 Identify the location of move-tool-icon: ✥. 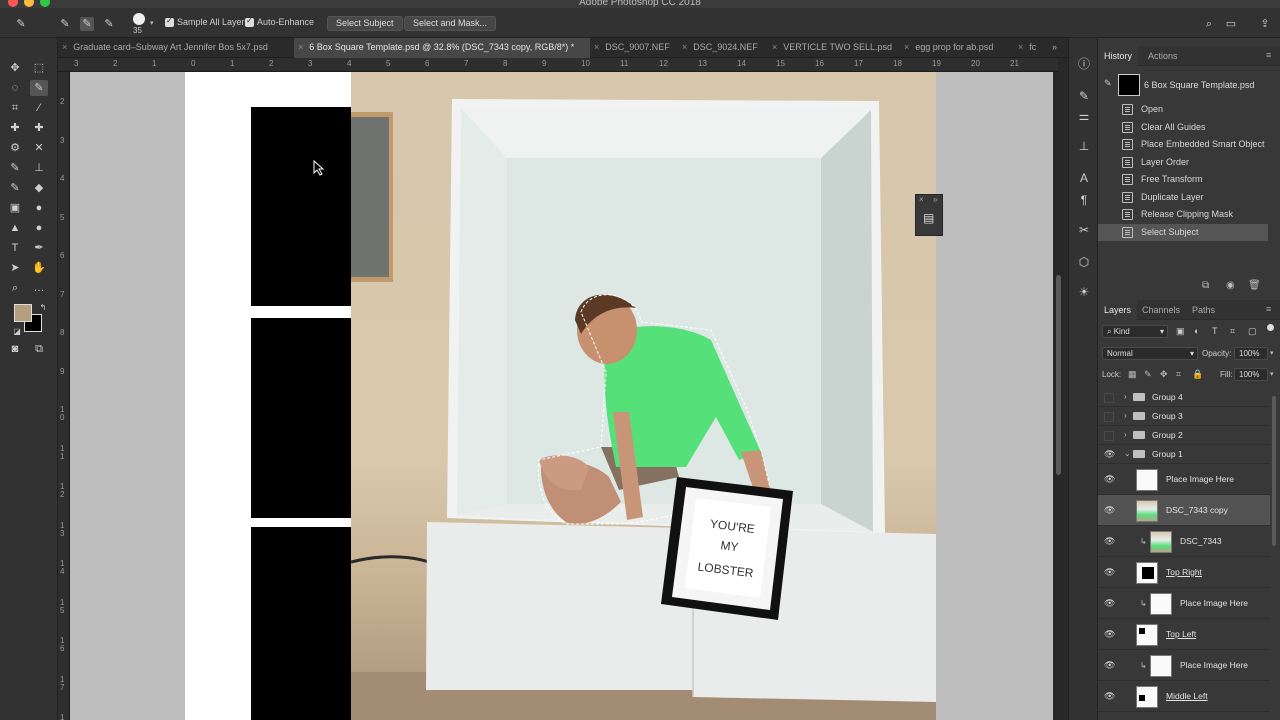
(15, 68).